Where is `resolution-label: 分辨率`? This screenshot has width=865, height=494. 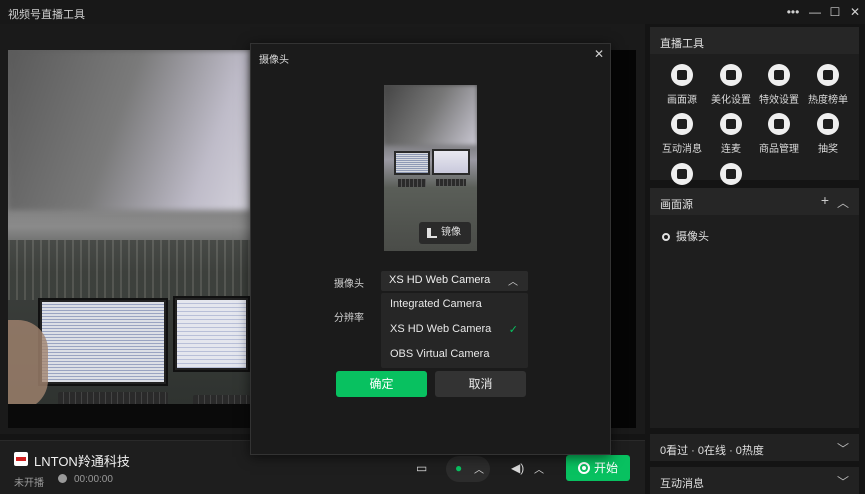 resolution-label: 分辨率 is located at coordinates (349, 318).